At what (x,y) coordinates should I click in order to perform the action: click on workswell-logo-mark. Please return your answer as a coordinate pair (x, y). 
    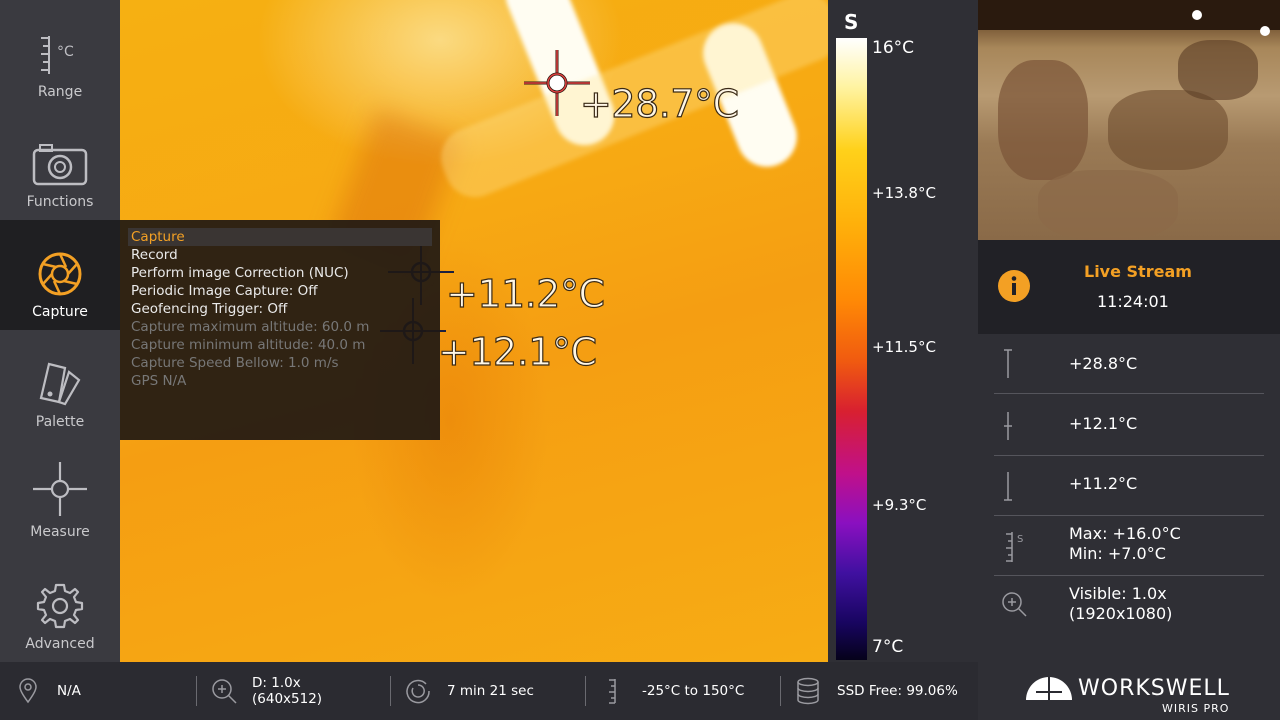
    Looking at the image, I should click on (1049, 688).